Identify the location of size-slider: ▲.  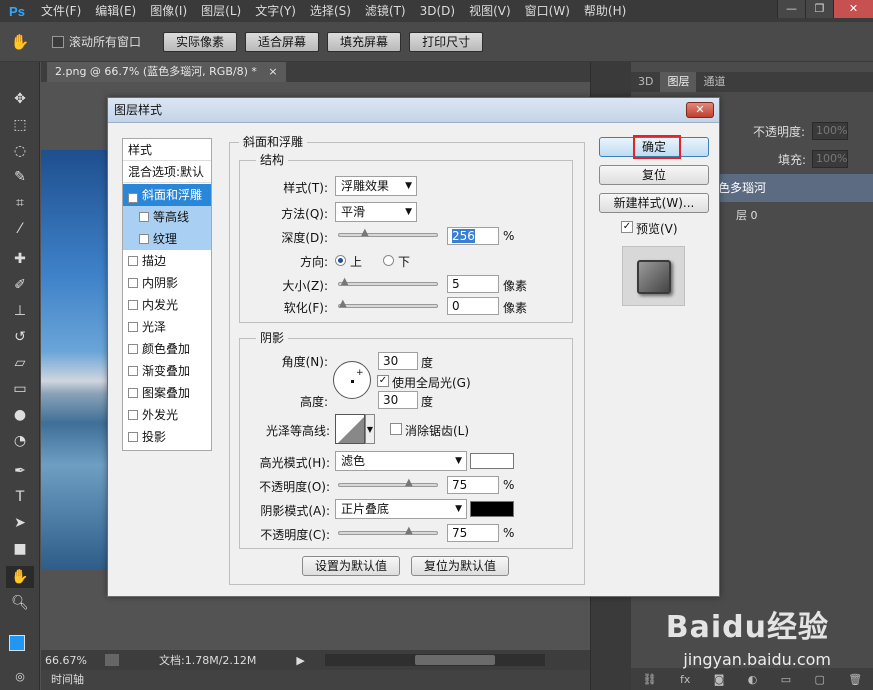
(388, 282).